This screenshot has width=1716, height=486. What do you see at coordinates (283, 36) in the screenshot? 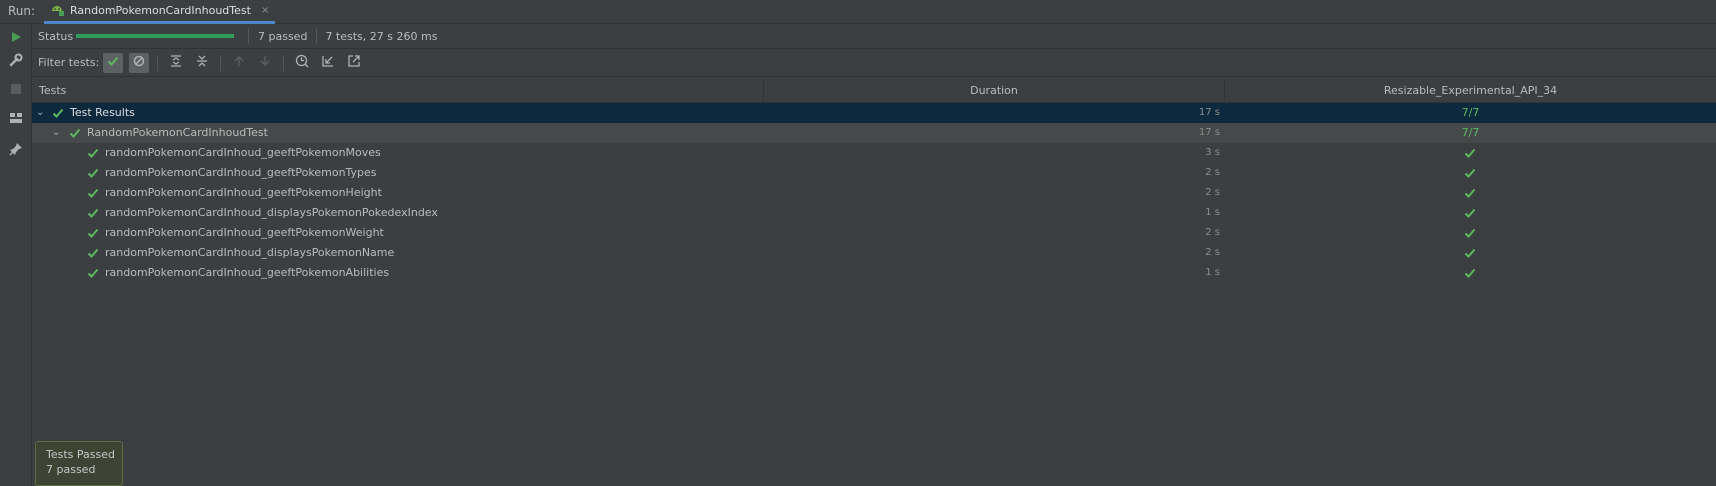
I see `passed-count: 7 passed` at bounding box center [283, 36].